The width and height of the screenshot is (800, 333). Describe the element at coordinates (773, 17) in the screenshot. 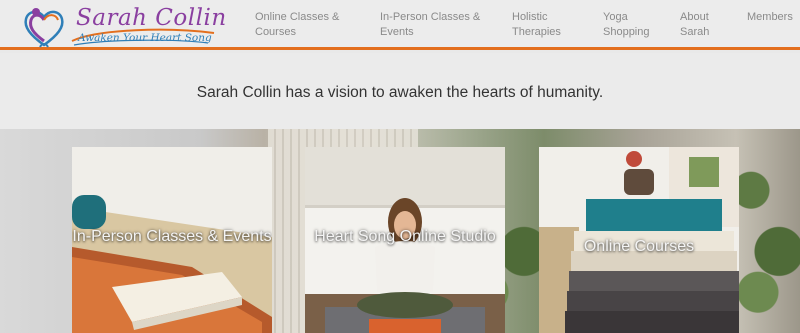

I see `nav-members: Members` at that location.